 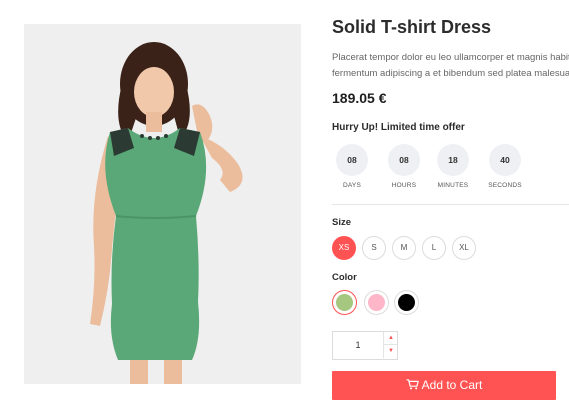 I want to click on countdown-seconds: 40 SECONDS, so click(x=505, y=166).